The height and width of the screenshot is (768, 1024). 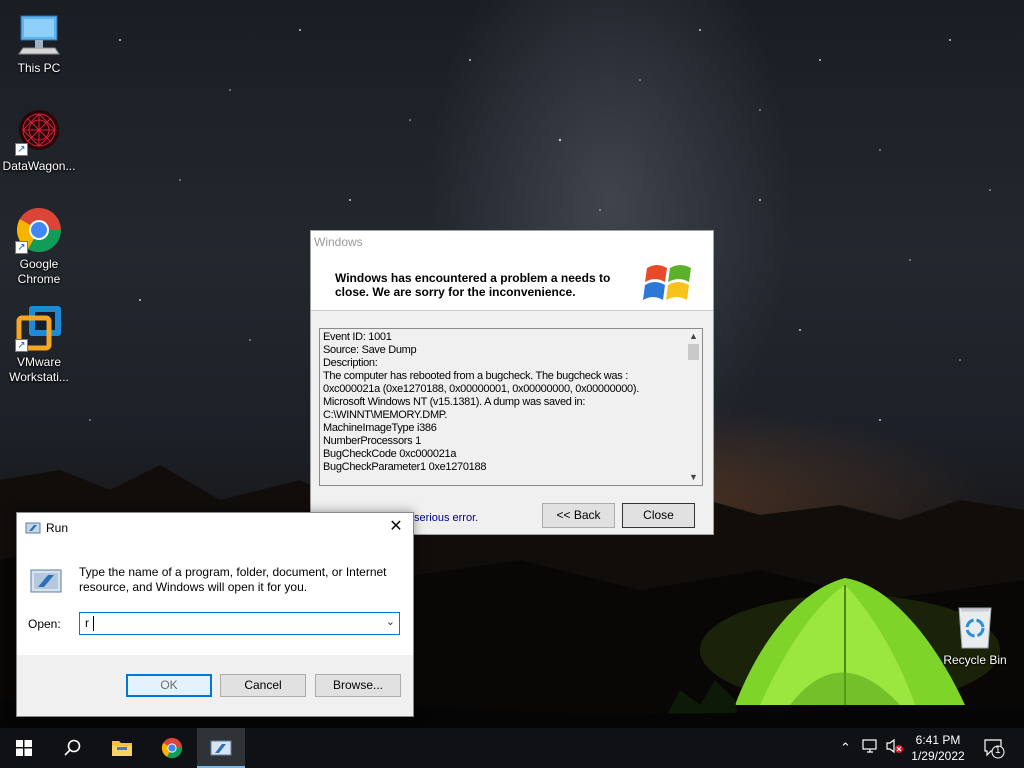 I want to click on vmware-icon: ↗, so click(x=39, y=328).